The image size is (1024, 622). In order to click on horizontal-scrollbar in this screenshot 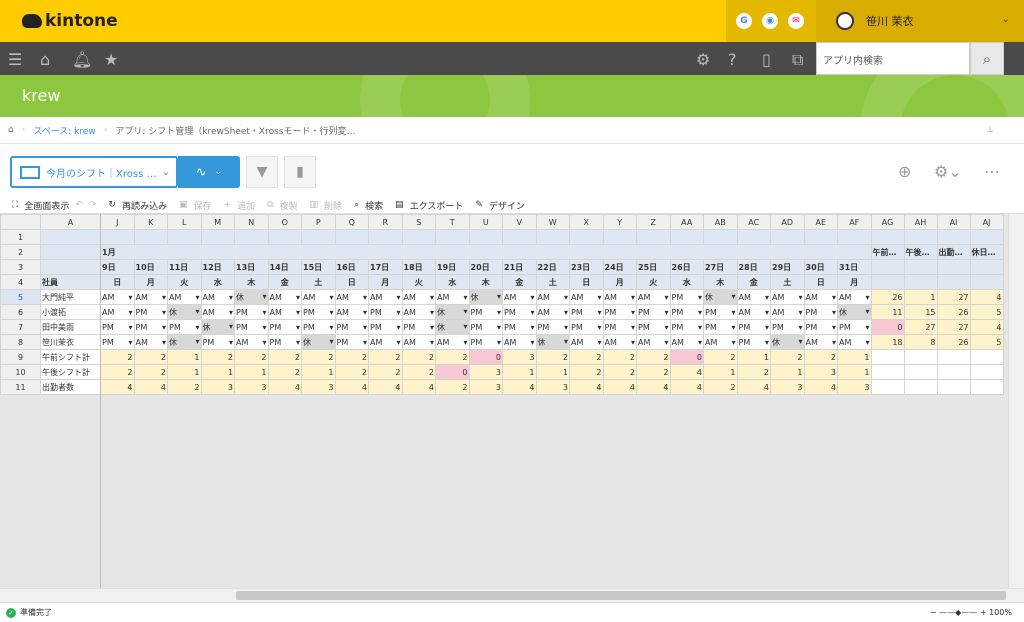, I will do `click(512, 595)`.